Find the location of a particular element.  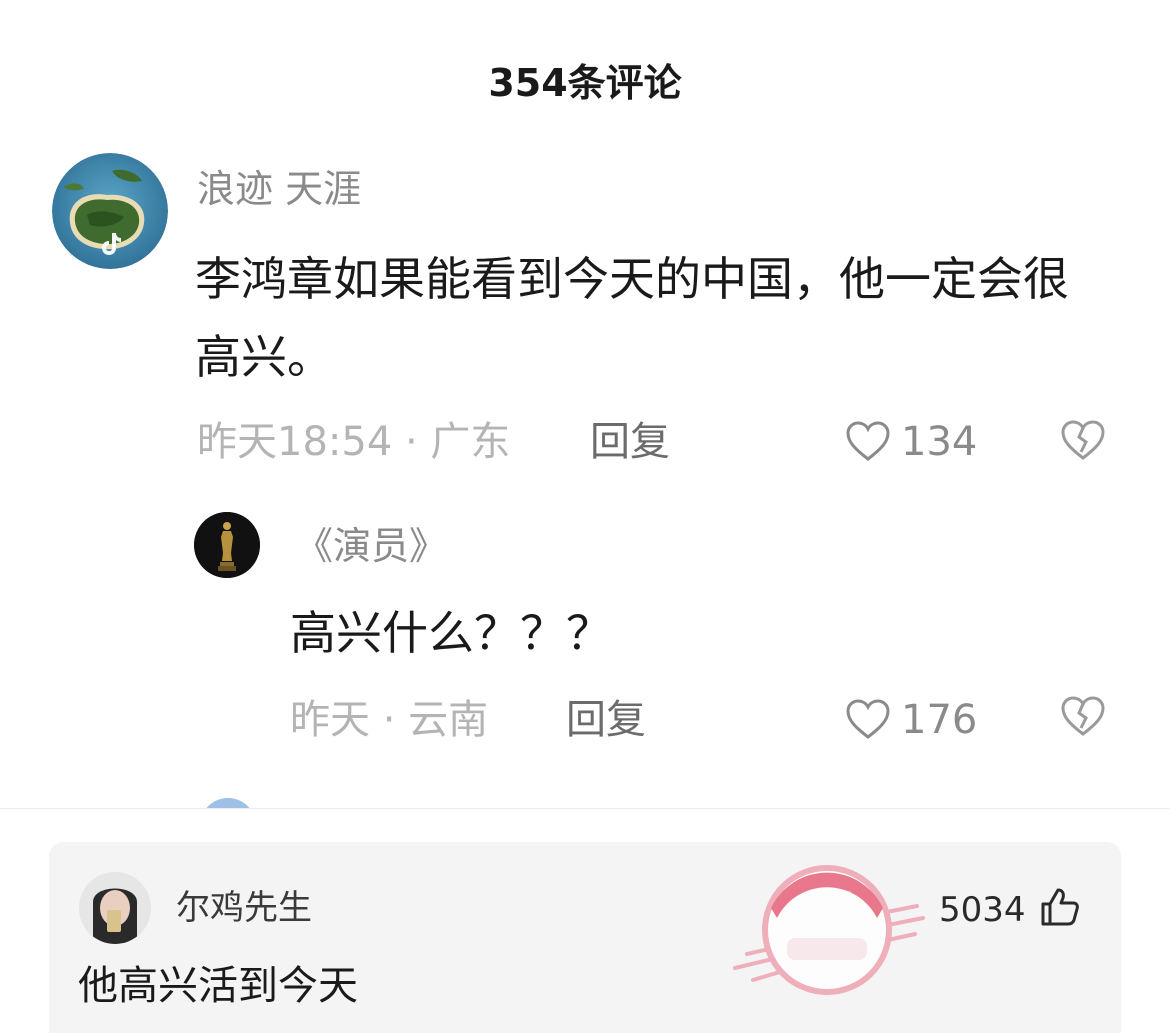

next-comment-avatar is located at coordinates (228, 803).